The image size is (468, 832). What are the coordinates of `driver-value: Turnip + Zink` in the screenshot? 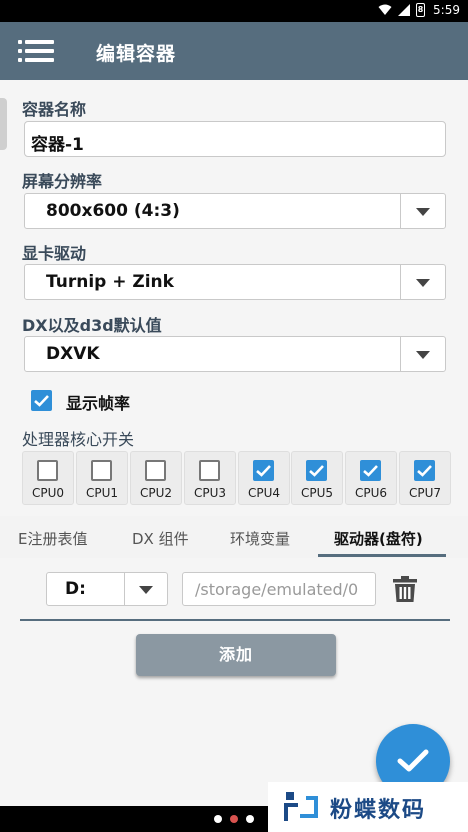 It's located at (110, 282).